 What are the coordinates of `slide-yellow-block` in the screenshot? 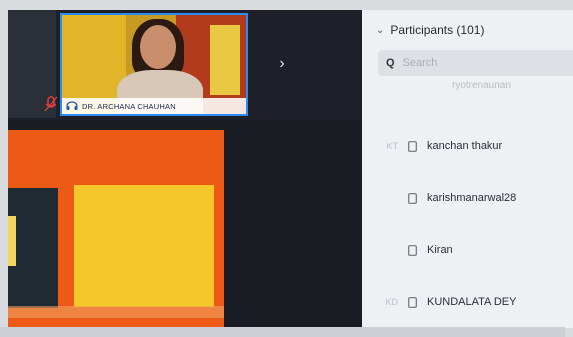 It's located at (144, 246).